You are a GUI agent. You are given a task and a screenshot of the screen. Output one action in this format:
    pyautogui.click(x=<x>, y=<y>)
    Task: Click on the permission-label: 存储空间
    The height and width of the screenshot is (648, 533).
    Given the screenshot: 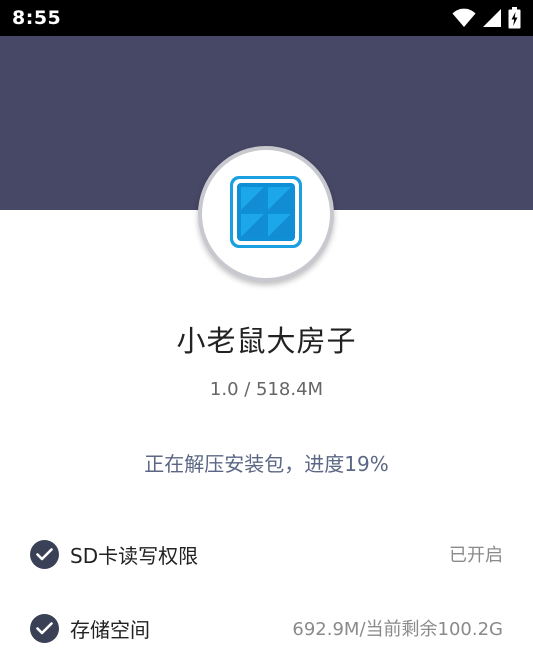 What is the action you would take?
    pyautogui.click(x=110, y=629)
    